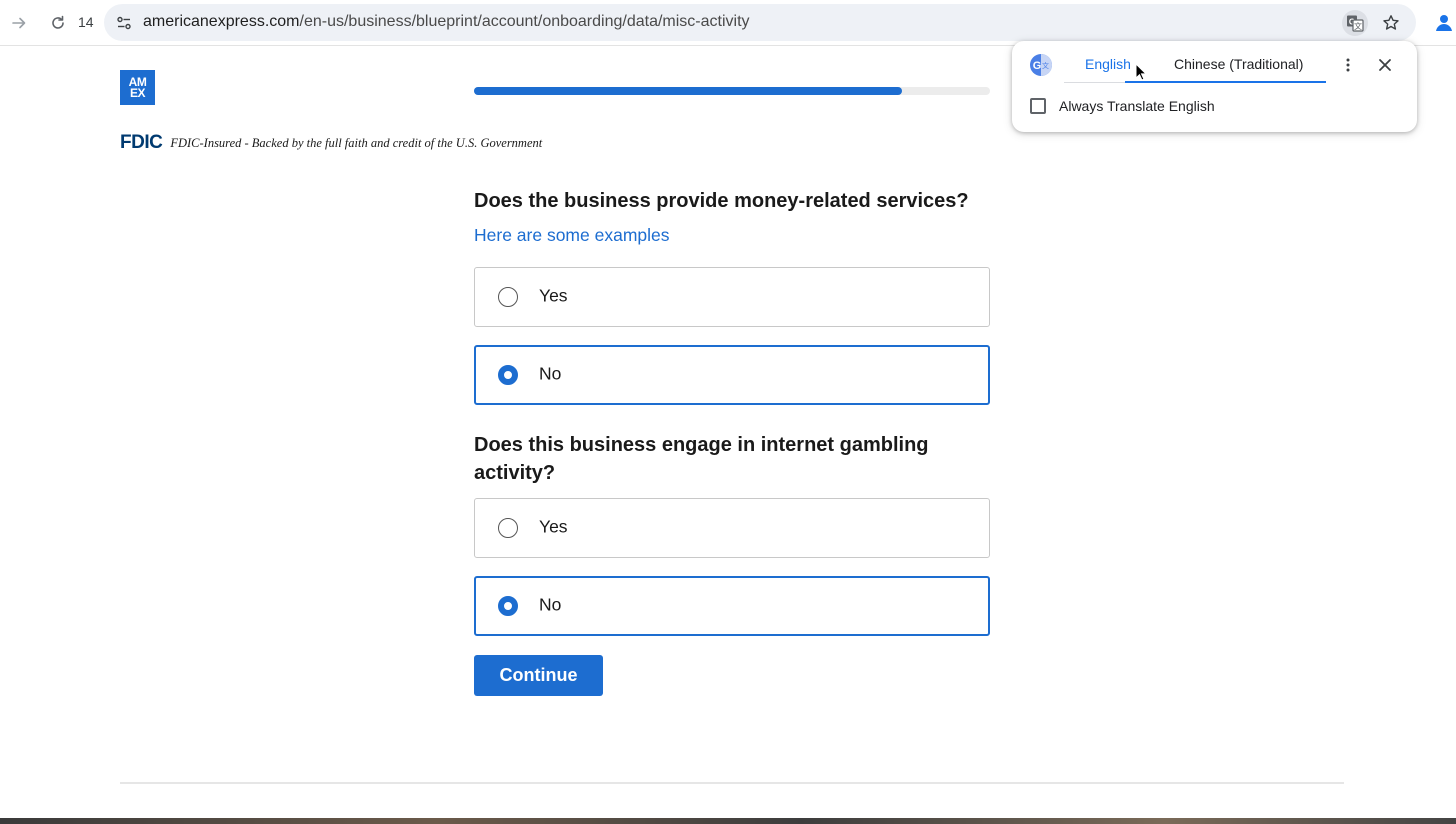 This screenshot has width=1456, height=824. Describe the element at coordinates (124, 23) in the screenshot. I see `site-settings-icon` at that location.